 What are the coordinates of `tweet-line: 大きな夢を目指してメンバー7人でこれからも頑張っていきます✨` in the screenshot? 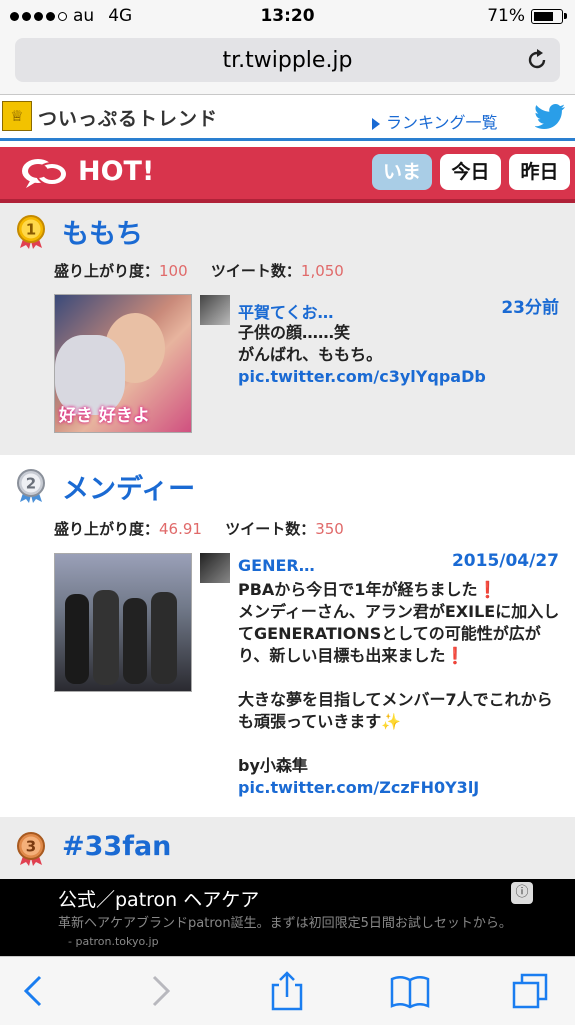 It's located at (395, 710).